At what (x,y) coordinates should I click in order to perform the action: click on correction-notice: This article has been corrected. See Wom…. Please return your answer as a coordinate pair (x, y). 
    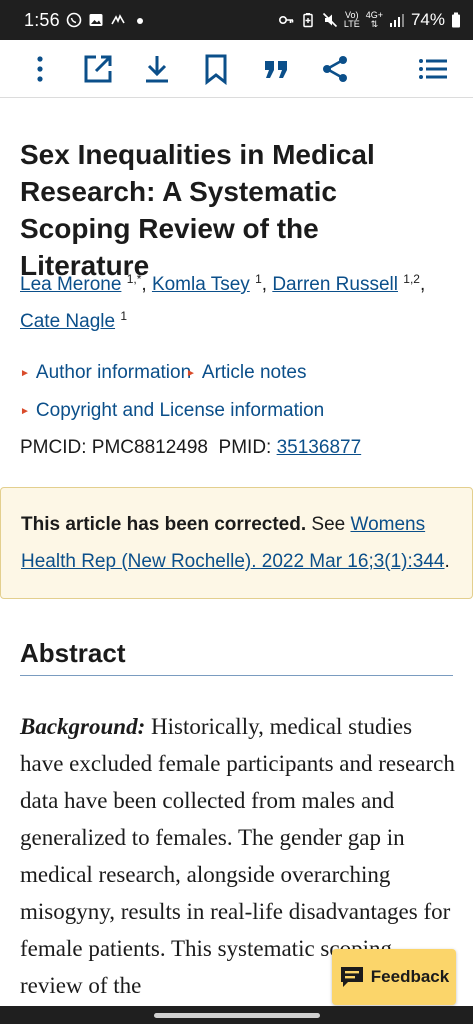
    Looking at the image, I should click on (236, 543).